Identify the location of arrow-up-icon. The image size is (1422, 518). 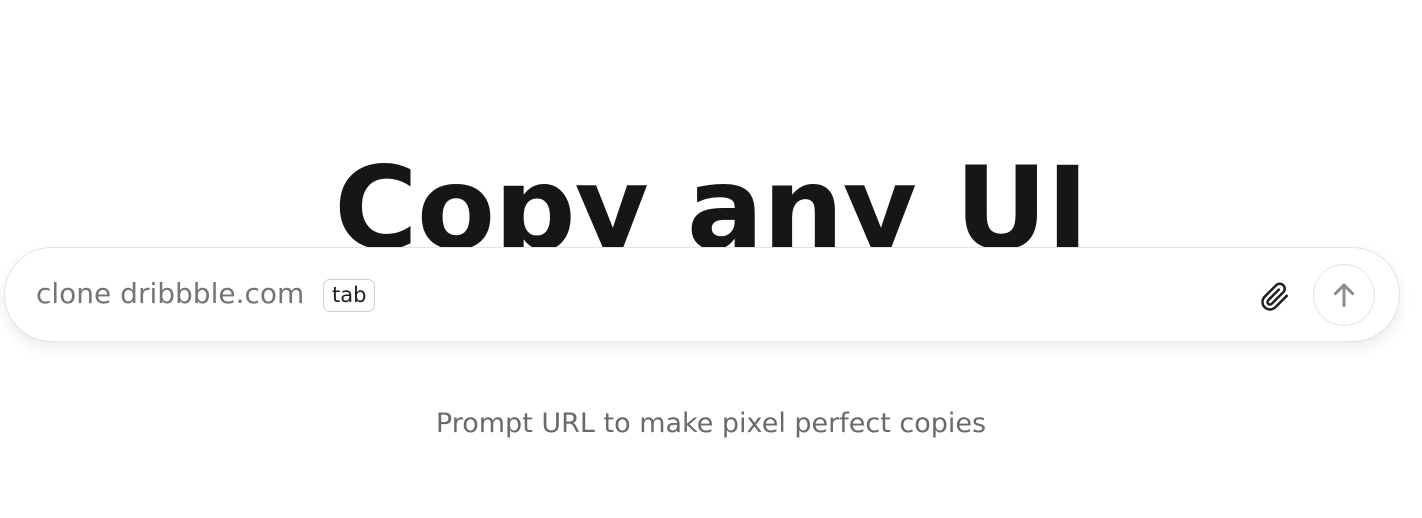
(1344, 295).